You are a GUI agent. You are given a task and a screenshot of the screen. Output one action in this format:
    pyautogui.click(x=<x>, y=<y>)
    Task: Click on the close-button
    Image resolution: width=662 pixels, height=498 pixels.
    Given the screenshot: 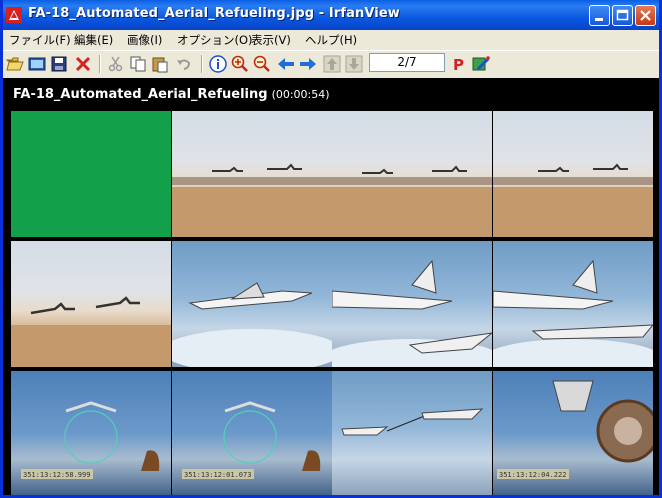 What is the action you would take?
    pyautogui.click(x=645, y=15)
    